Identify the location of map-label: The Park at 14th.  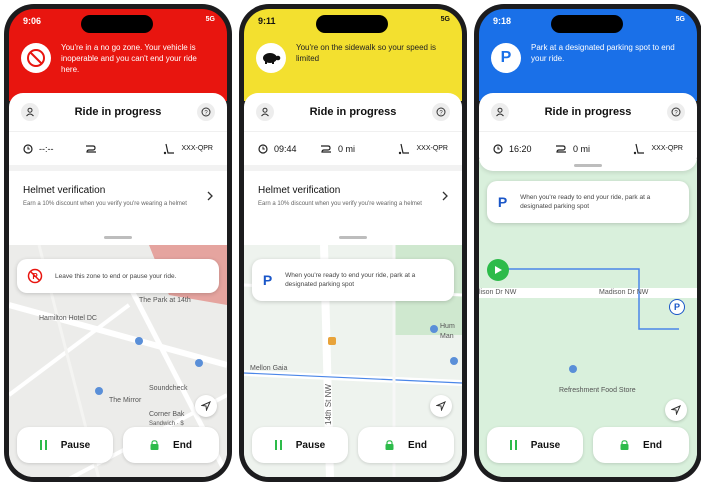
(165, 300).